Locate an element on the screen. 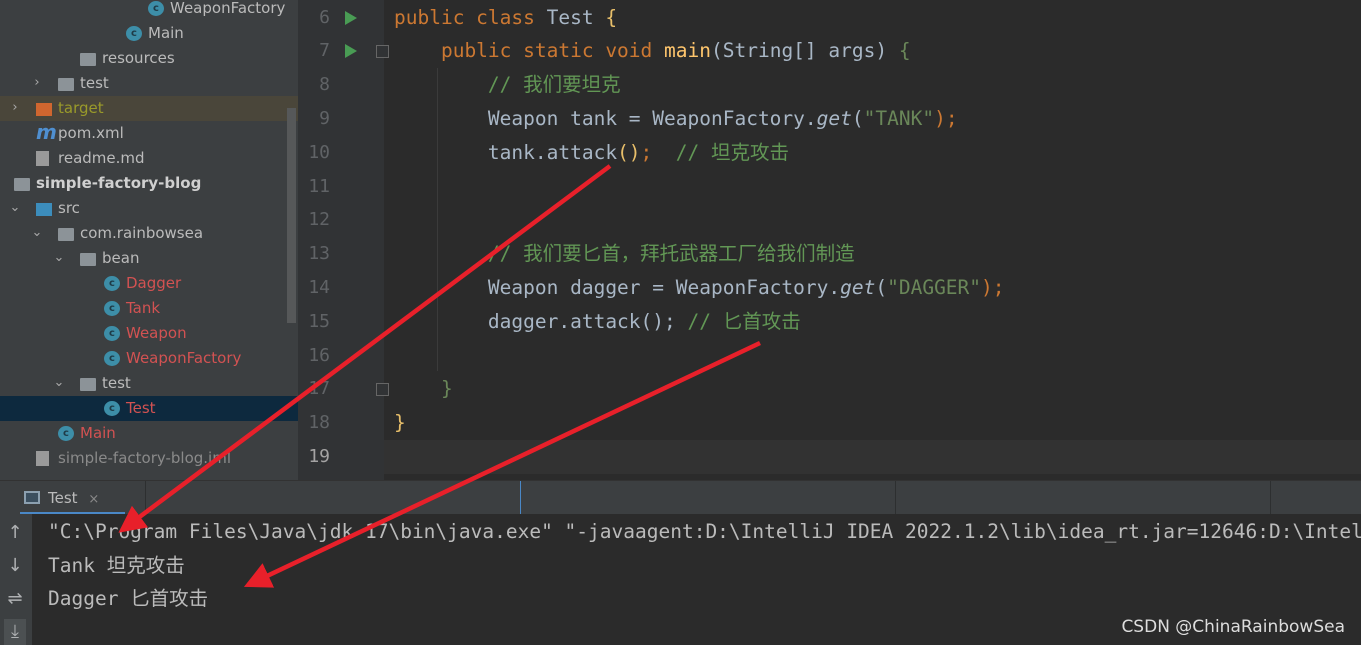 This screenshot has height=645, width=1361. code-line: tank.attack(); // 坦克攻击 is located at coordinates (591, 153).